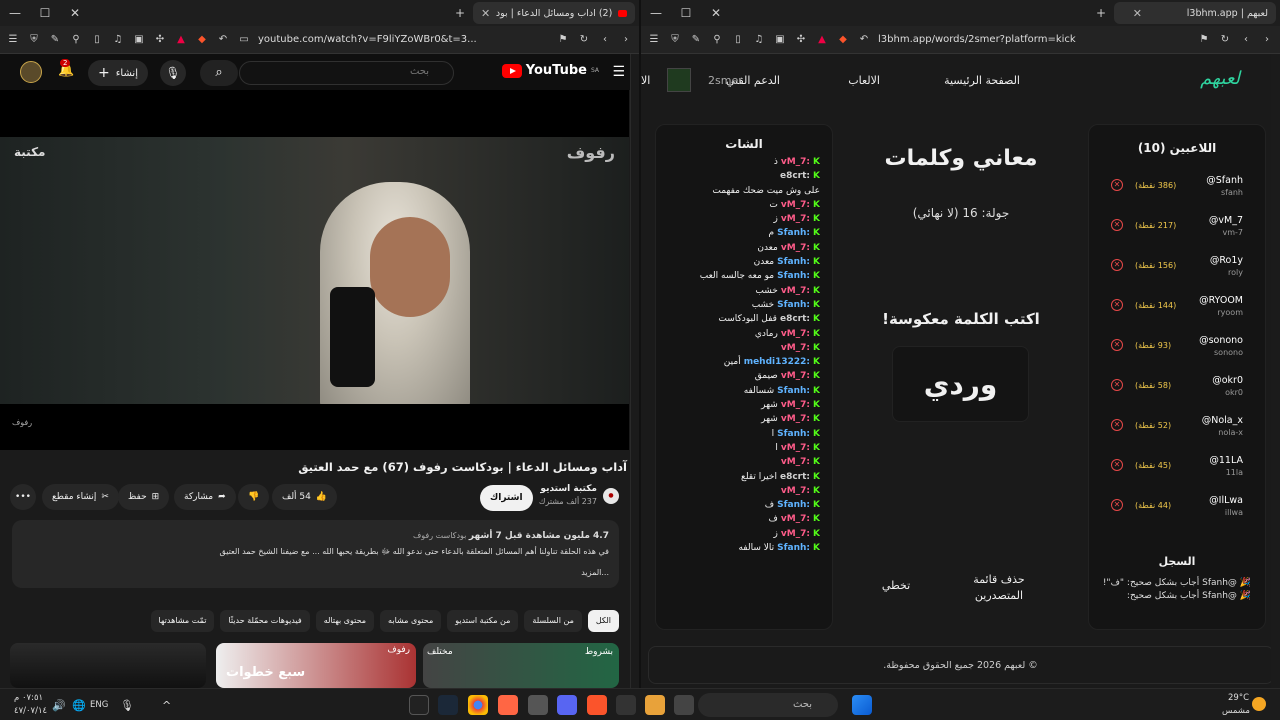  I want to click on extensions-icon: ✎, so click(55, 40).